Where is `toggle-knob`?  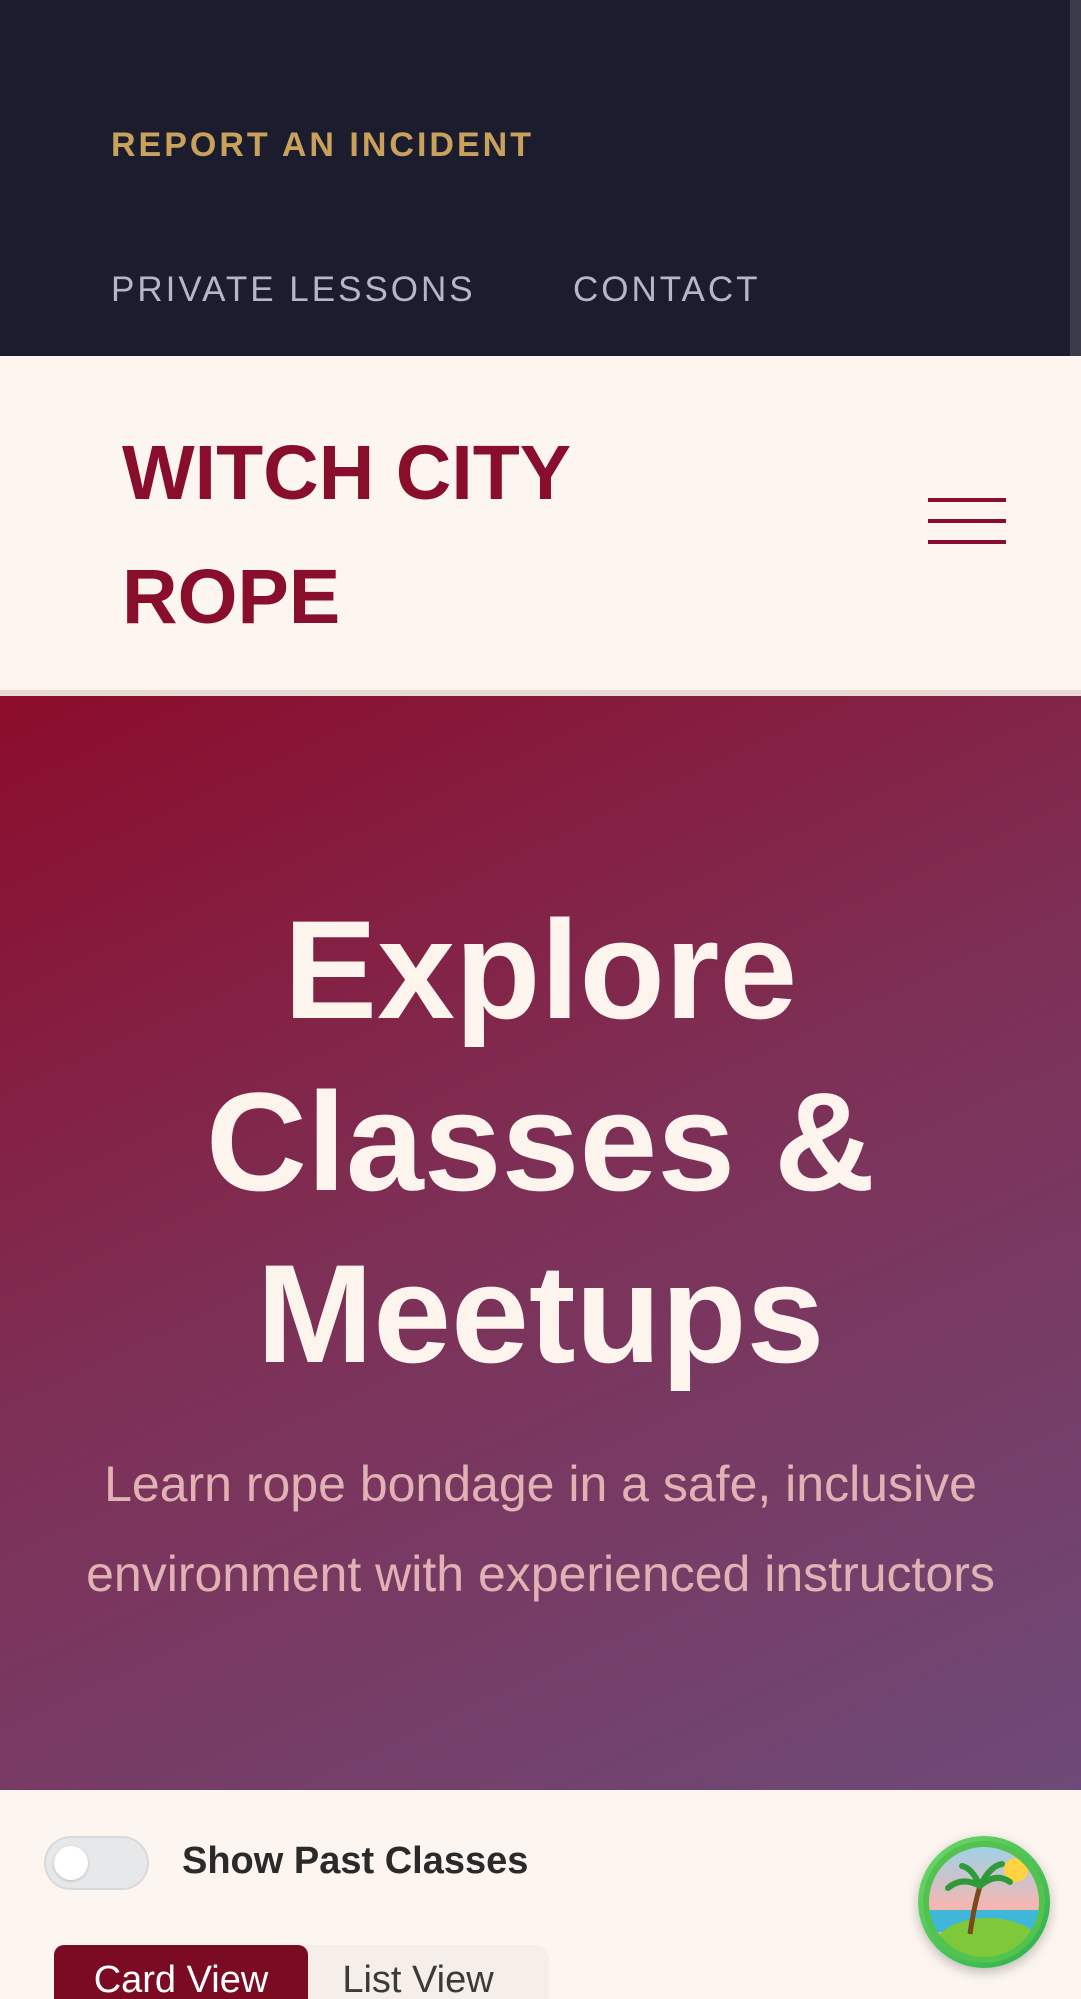 toggle-knob is located at coordinates (71, 1863).